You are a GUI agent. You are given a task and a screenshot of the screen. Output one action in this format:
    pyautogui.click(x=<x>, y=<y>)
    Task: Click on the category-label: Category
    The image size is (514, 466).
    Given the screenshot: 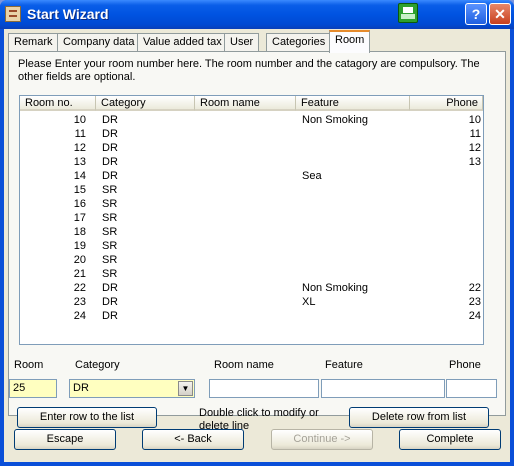 What is the action you would take?
    pyautogui.click(x=97, y=365)
    